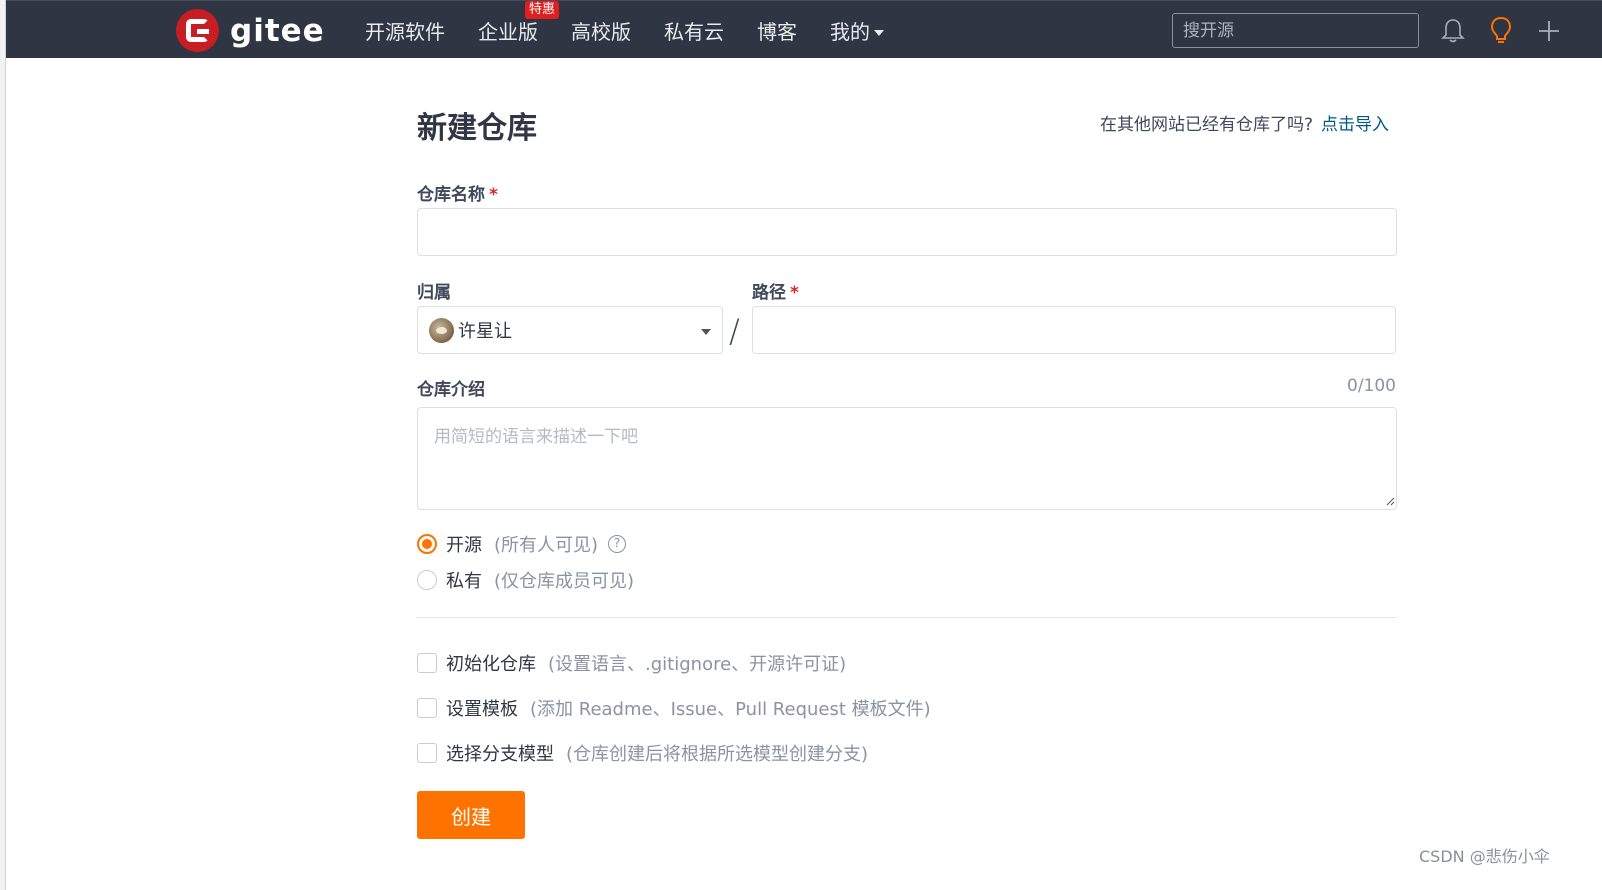 This screenshot has width=1602, height=890. I want to click on visibility-public-option: 开源 (所有人可见) ?, so click(522, 544).